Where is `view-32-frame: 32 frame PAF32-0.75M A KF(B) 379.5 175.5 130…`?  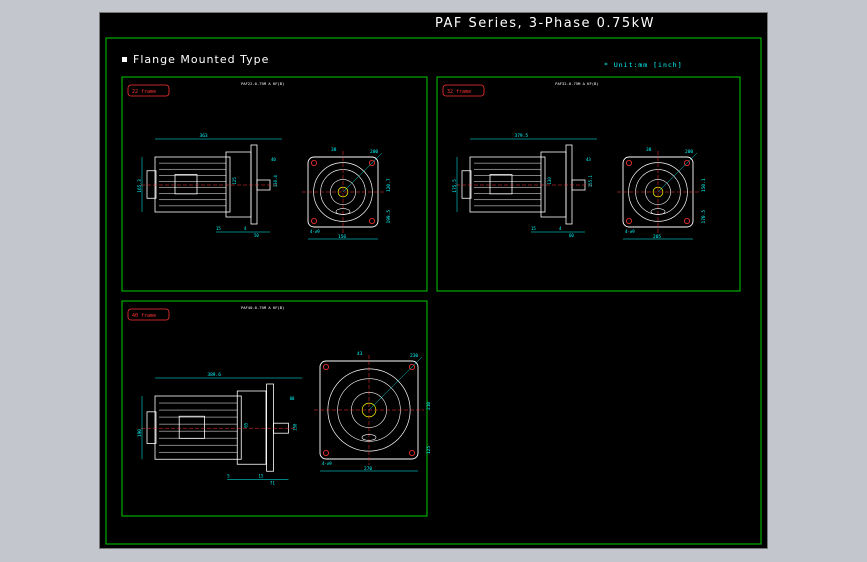
view-32-frame: 32 frame PAF32-0.75M A KF(B) 379.5 175.5 130… is located at coordinates (588, 184).